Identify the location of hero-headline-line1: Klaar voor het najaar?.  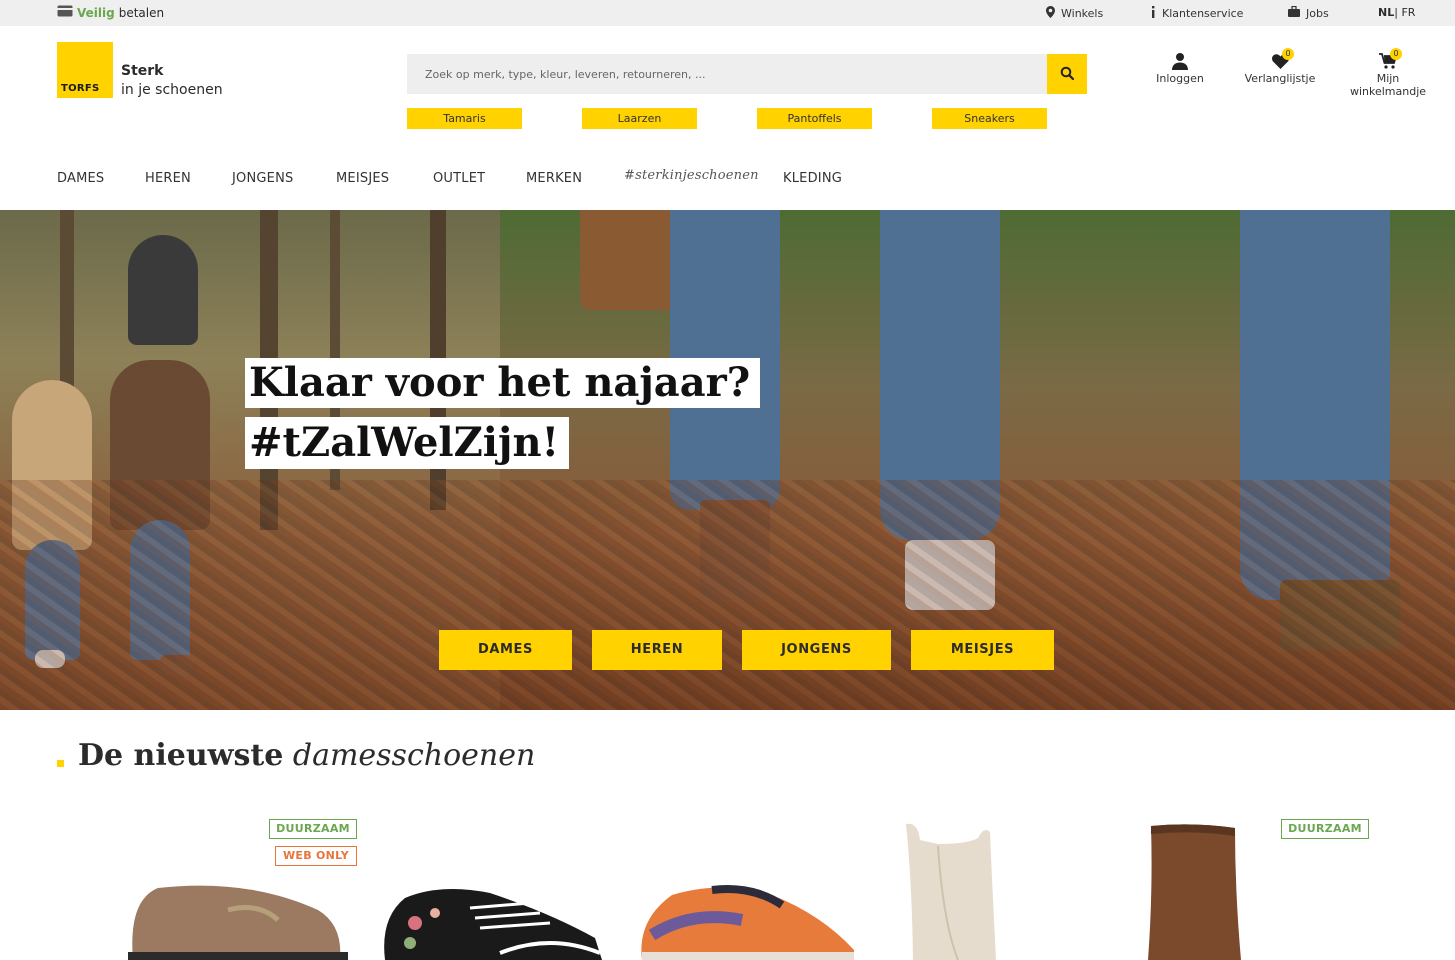
(503, 383).